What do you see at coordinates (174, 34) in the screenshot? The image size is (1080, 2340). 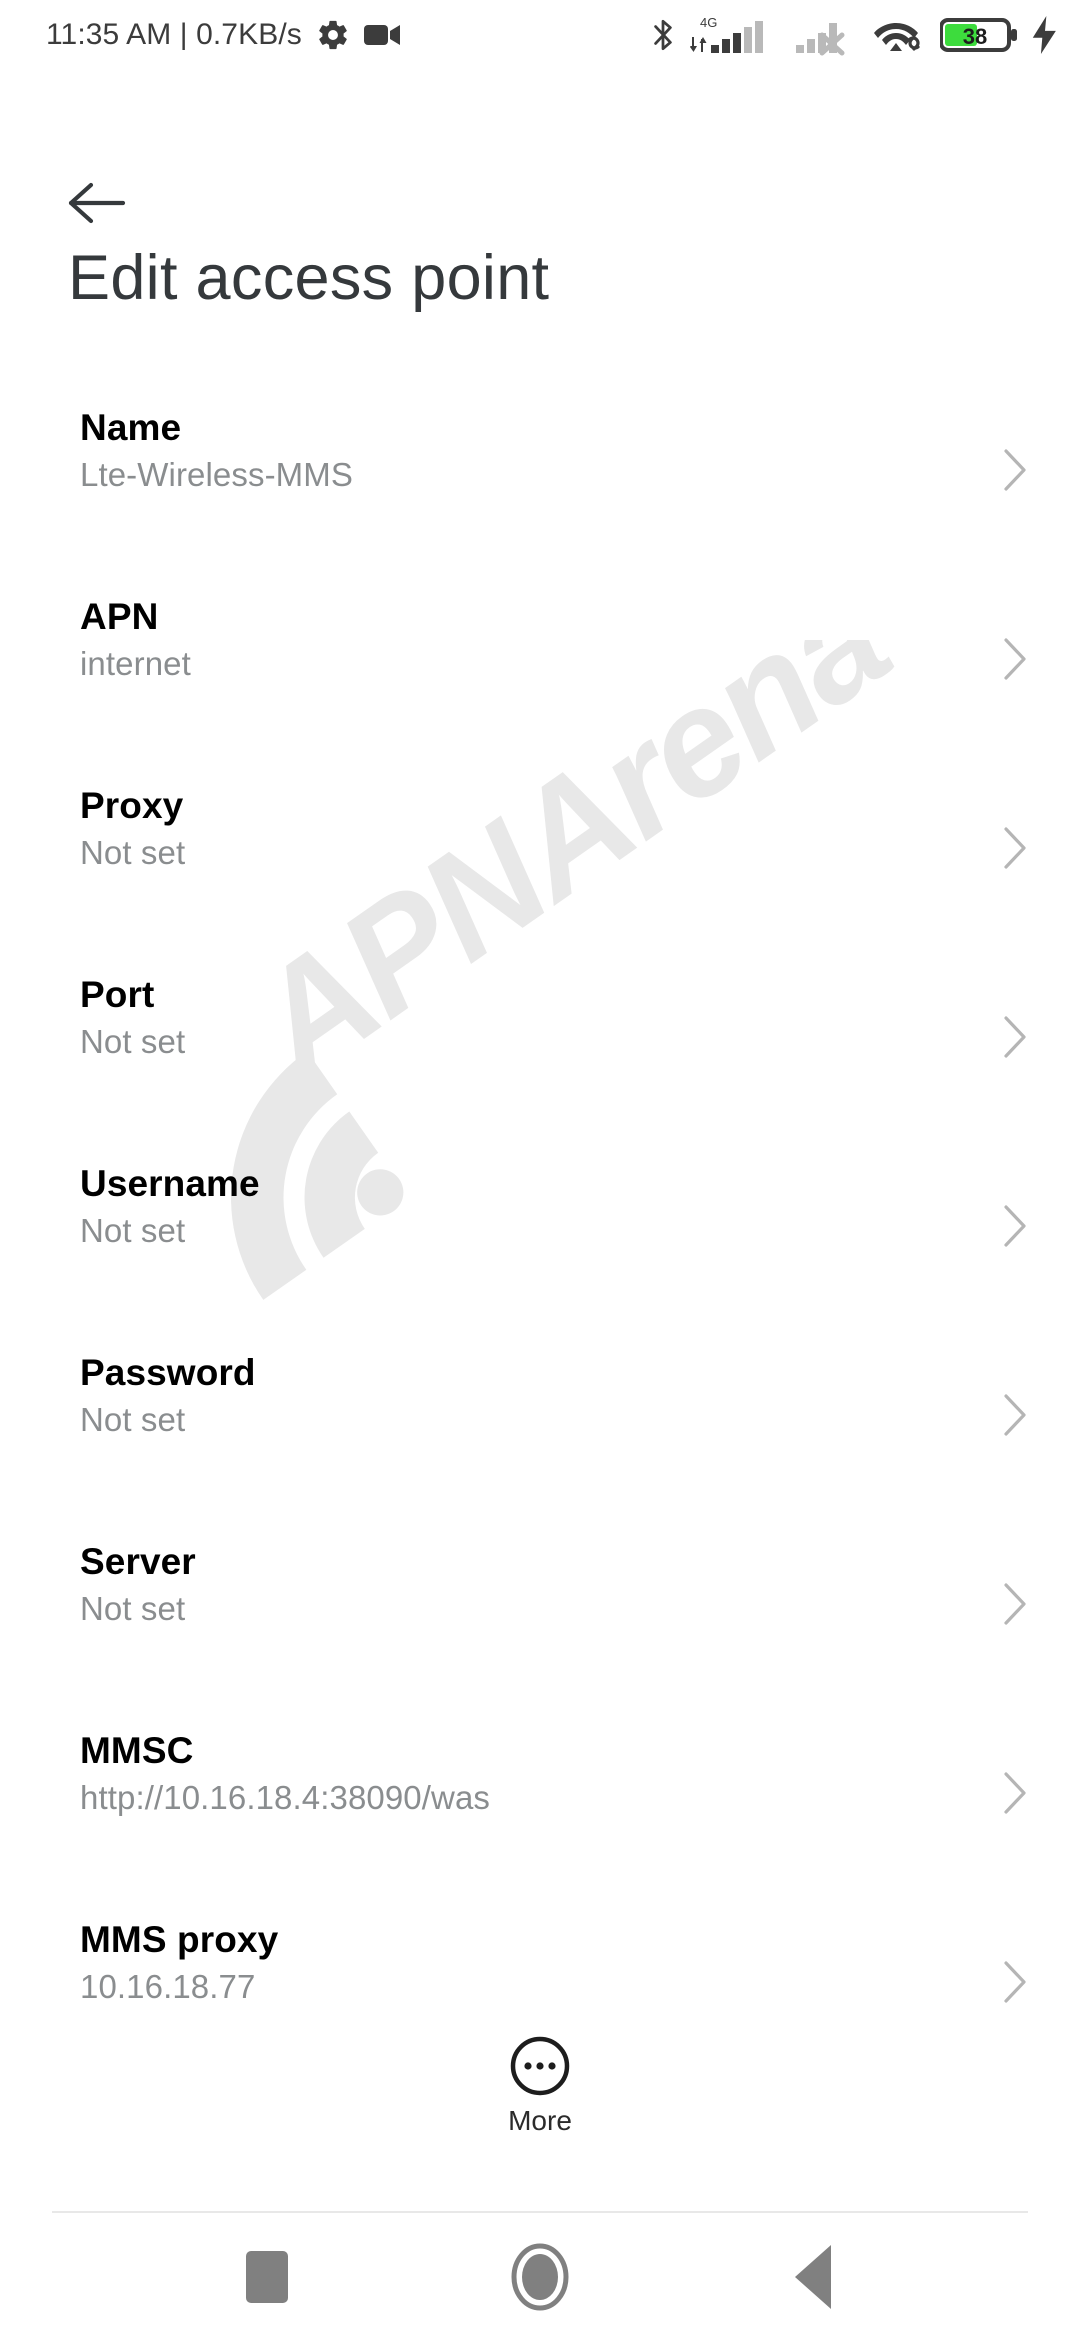 I see `status-time-and-network-speed: 11:35 AM | 0.7KB/s` at bounding box center [174, 34].